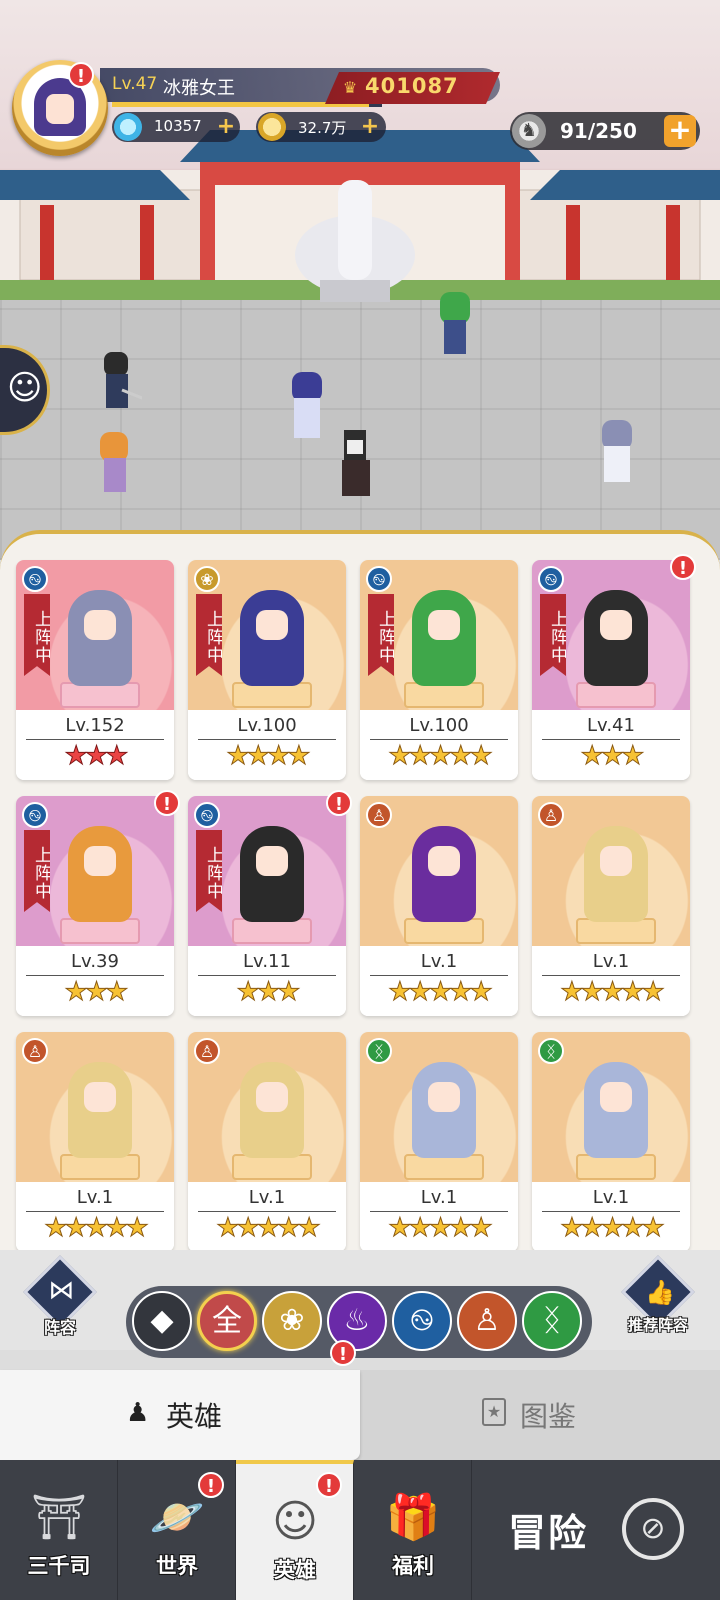 The height and width of the screenshot is (1600, 720). Describe the element at coordinates (25, 388) in the screenshot. I see `side-event-icon: ☺` at that location.